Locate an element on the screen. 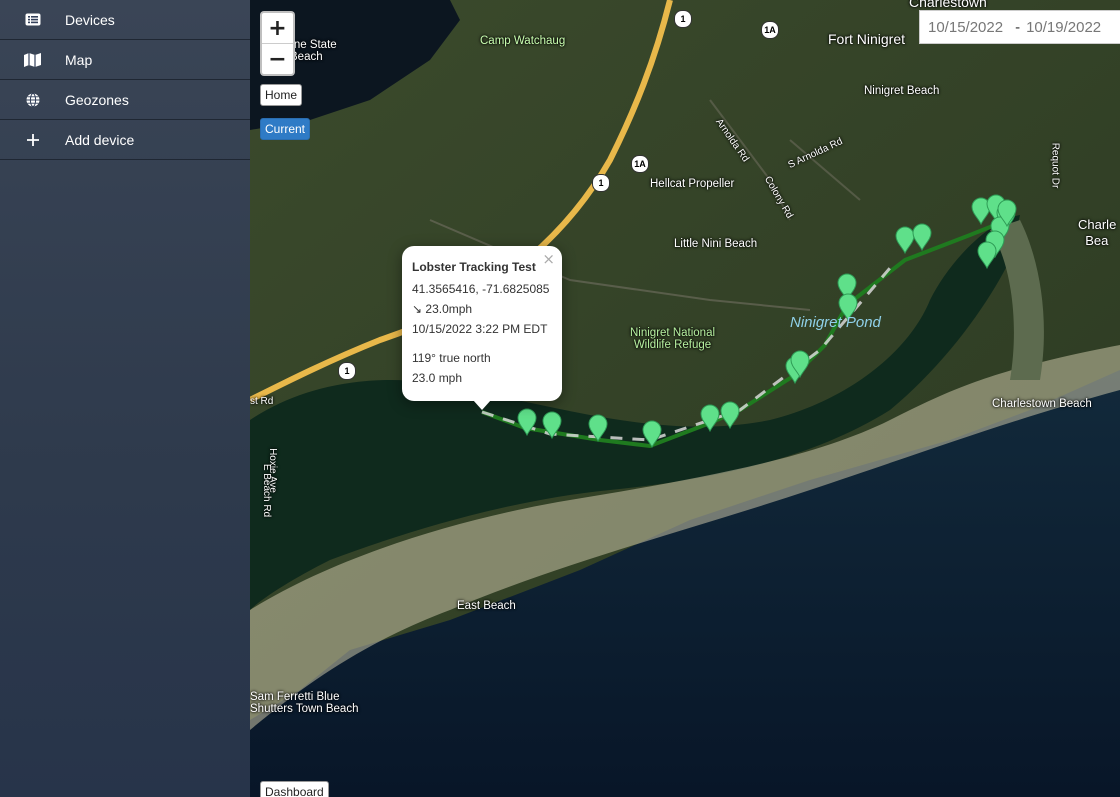 The image size is (1120, 797). plus-icon is located at coordinates (32, 139).